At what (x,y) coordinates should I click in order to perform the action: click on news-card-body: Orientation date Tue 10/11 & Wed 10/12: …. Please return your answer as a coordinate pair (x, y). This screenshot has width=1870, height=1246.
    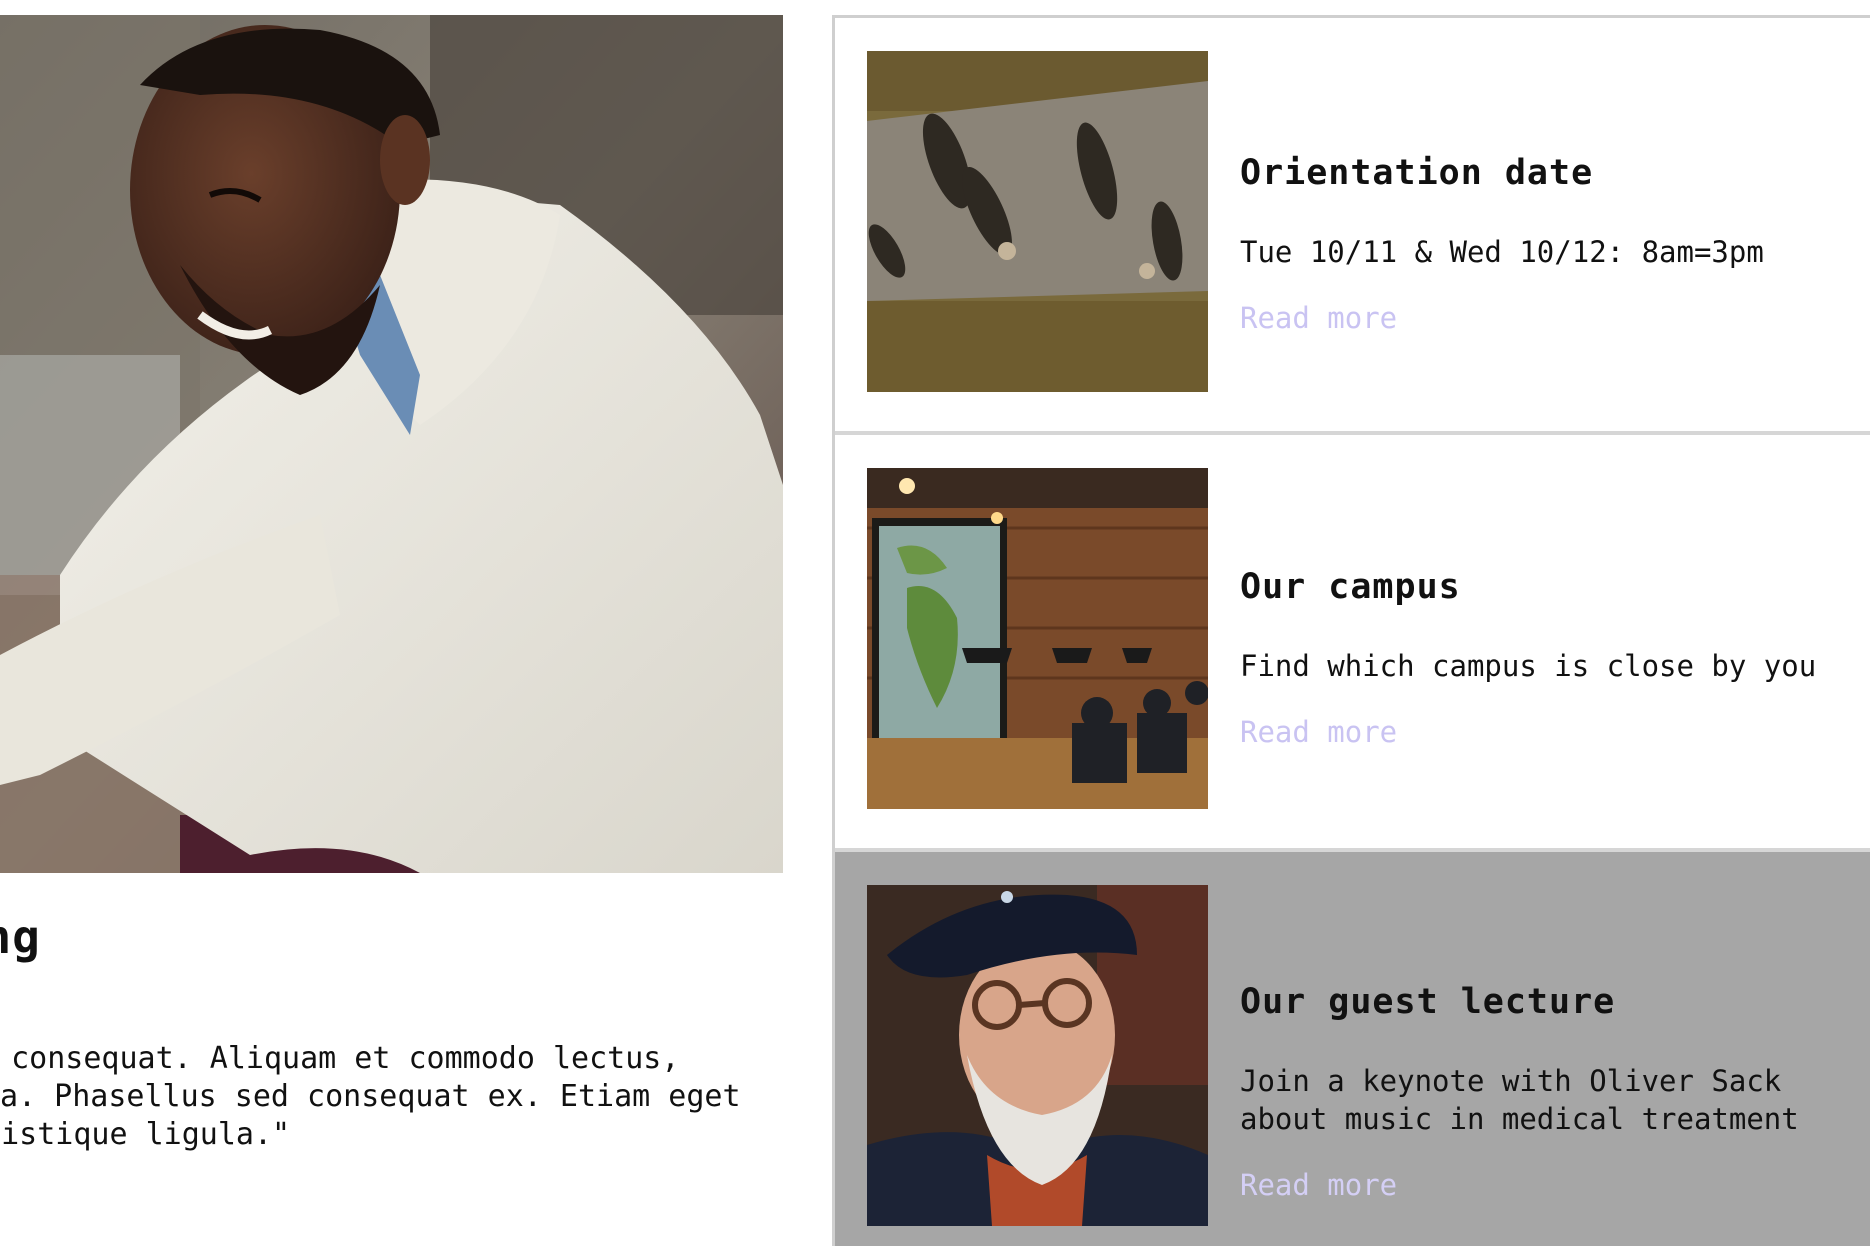
    Looking at the image, I should click on (1550, 244).